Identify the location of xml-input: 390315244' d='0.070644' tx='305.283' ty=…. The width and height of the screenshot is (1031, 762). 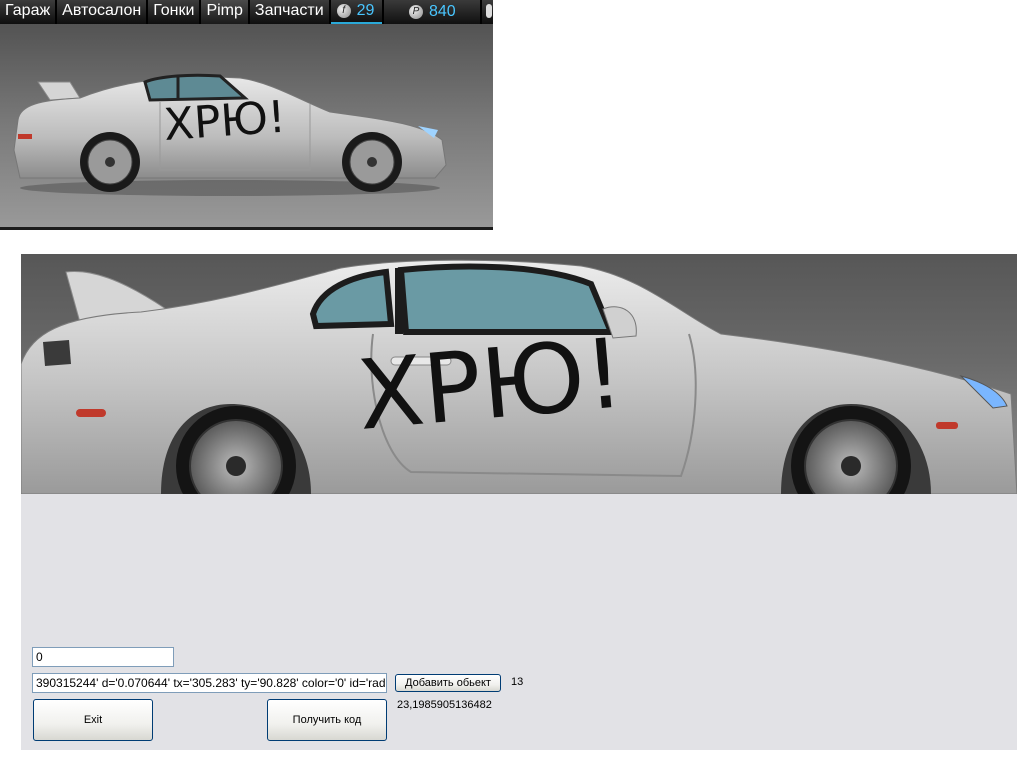
(209, 683).